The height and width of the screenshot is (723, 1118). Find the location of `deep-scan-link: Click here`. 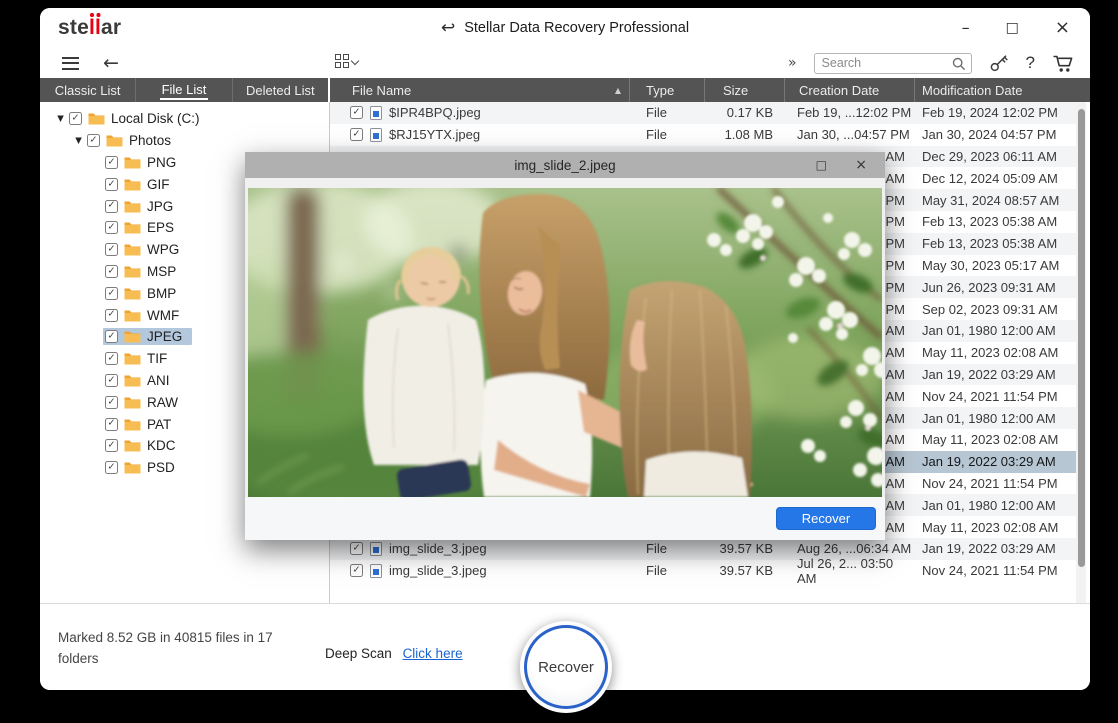

deep-scan-link: Click here is located at coordinates (433, 653).